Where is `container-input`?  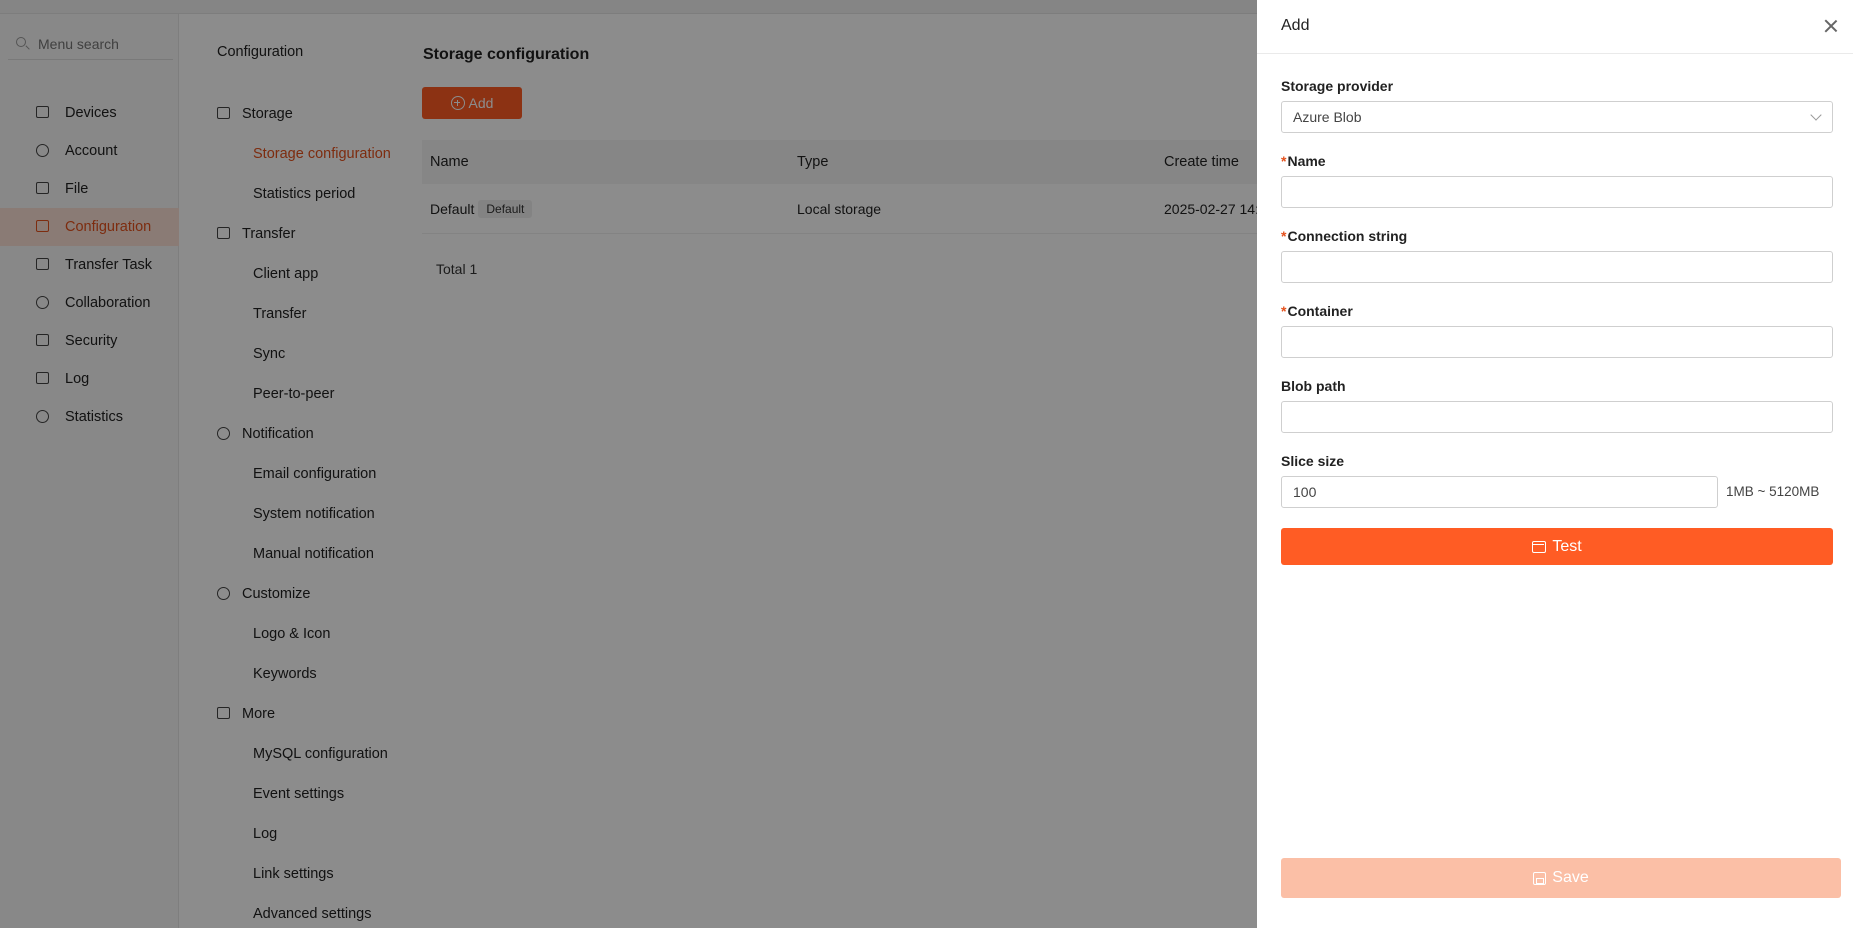
container-input is located at coordinates (1557, 342).